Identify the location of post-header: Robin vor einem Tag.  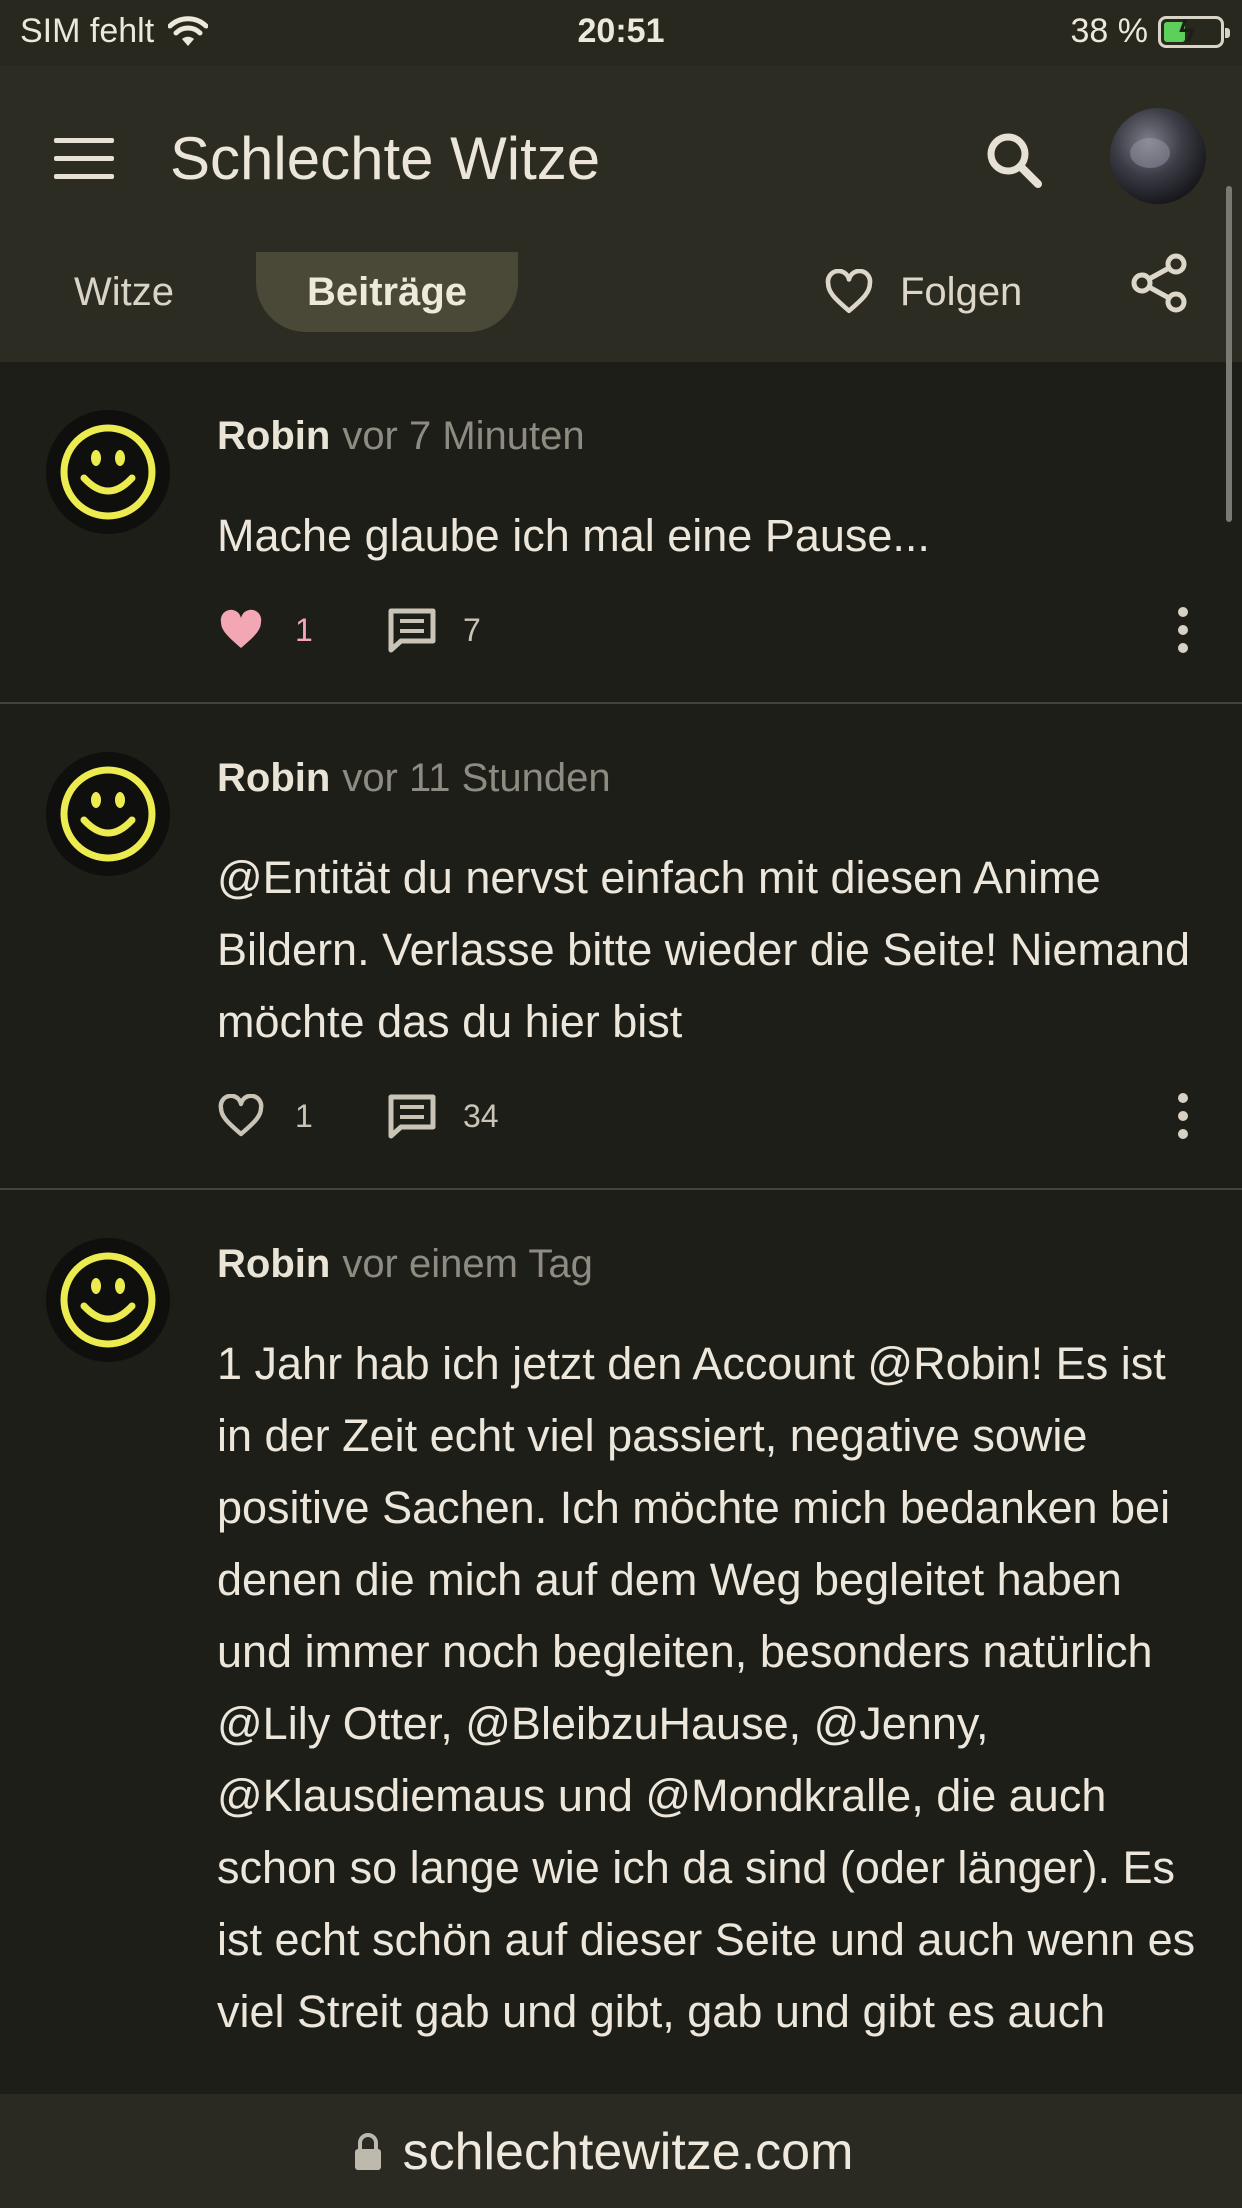
(405, 1264).